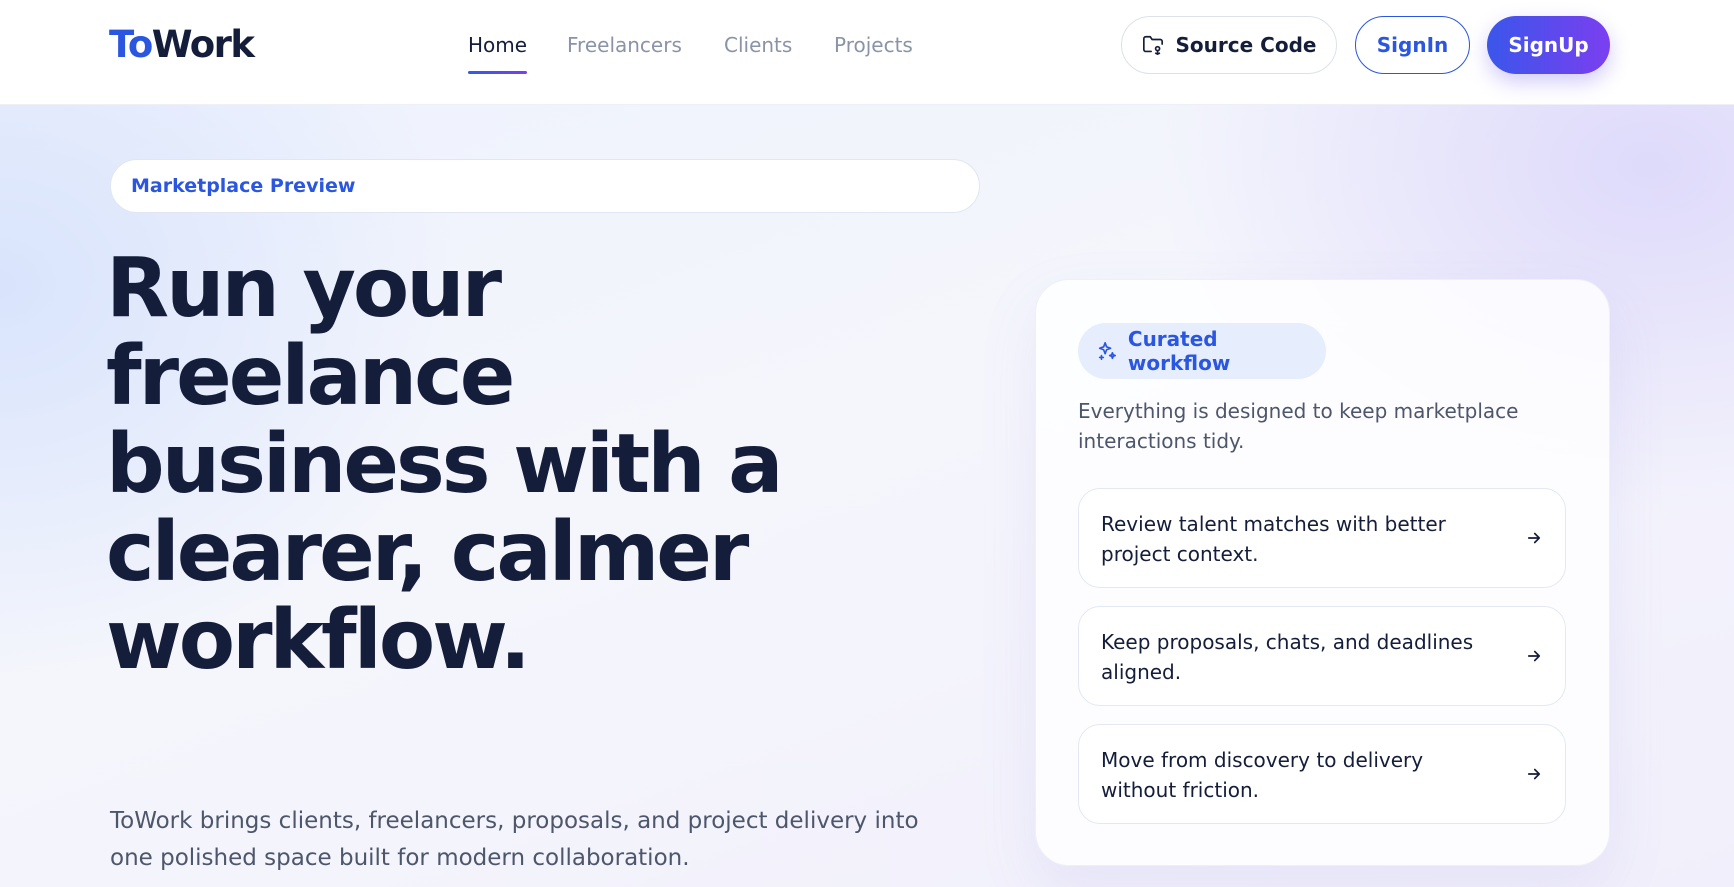  I want to click on source-code-button: Source Code, so click(1229, 45).